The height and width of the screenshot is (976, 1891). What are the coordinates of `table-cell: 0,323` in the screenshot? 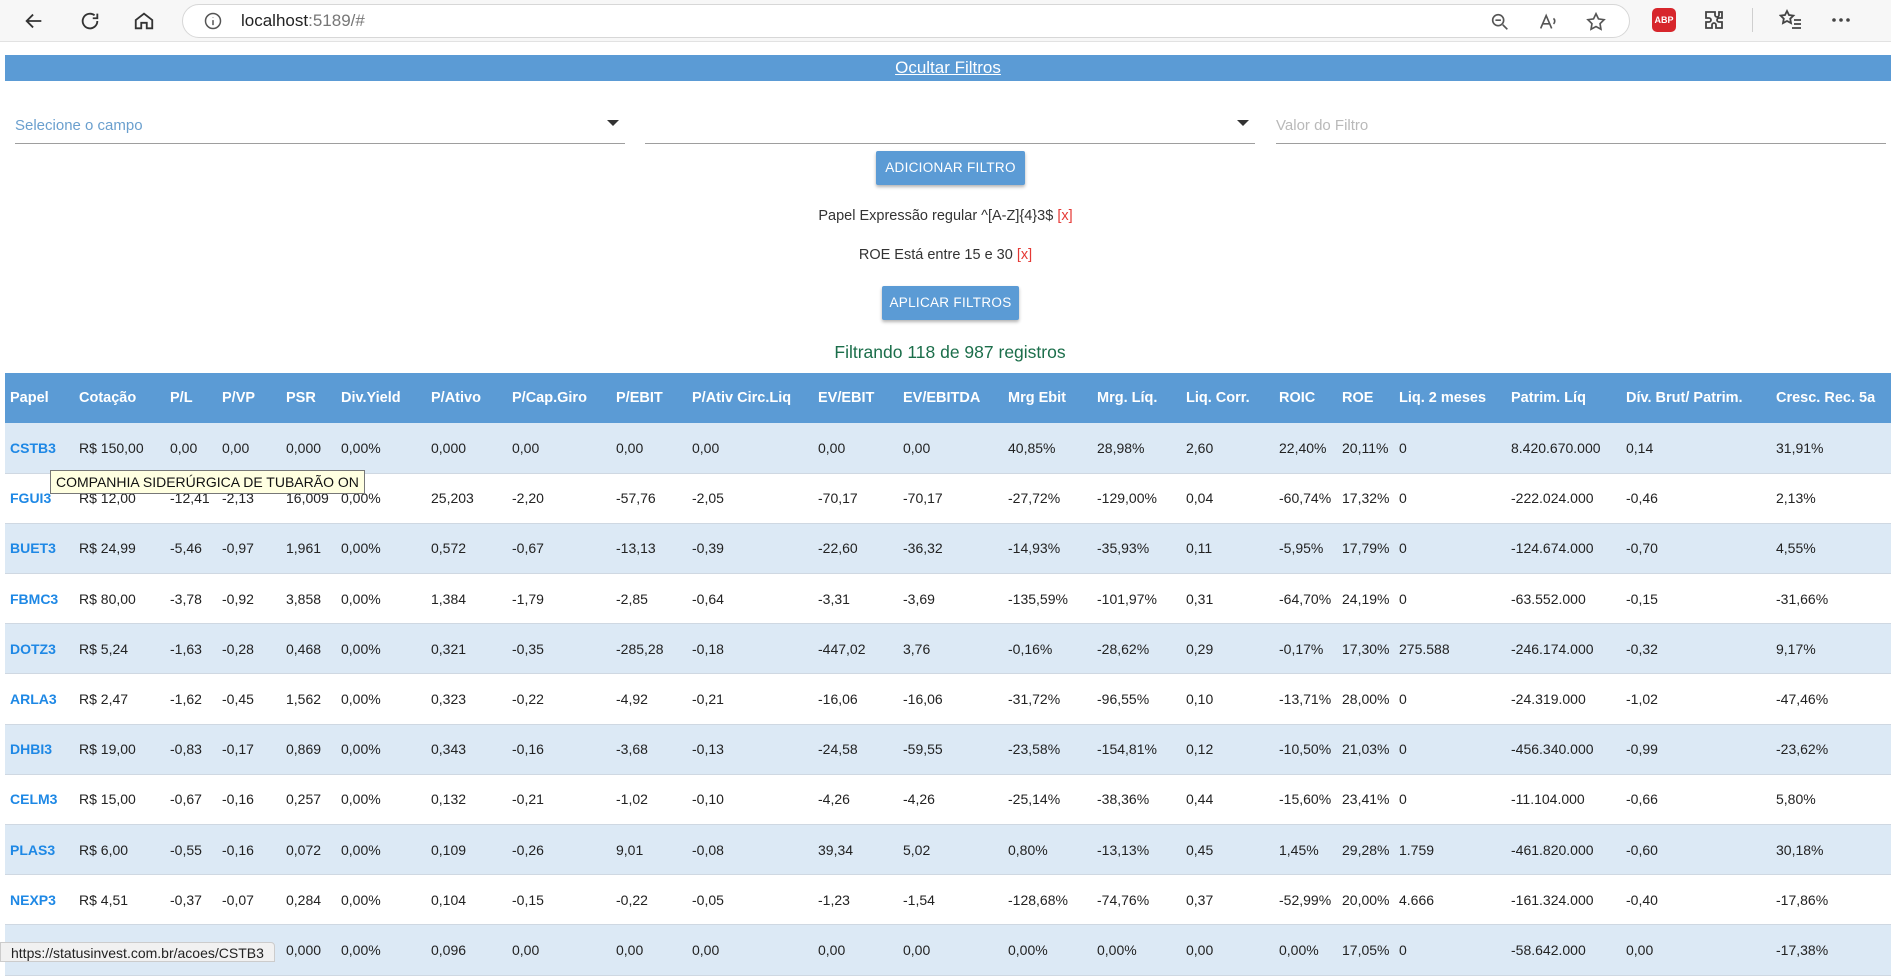 It's located at (466, 699).